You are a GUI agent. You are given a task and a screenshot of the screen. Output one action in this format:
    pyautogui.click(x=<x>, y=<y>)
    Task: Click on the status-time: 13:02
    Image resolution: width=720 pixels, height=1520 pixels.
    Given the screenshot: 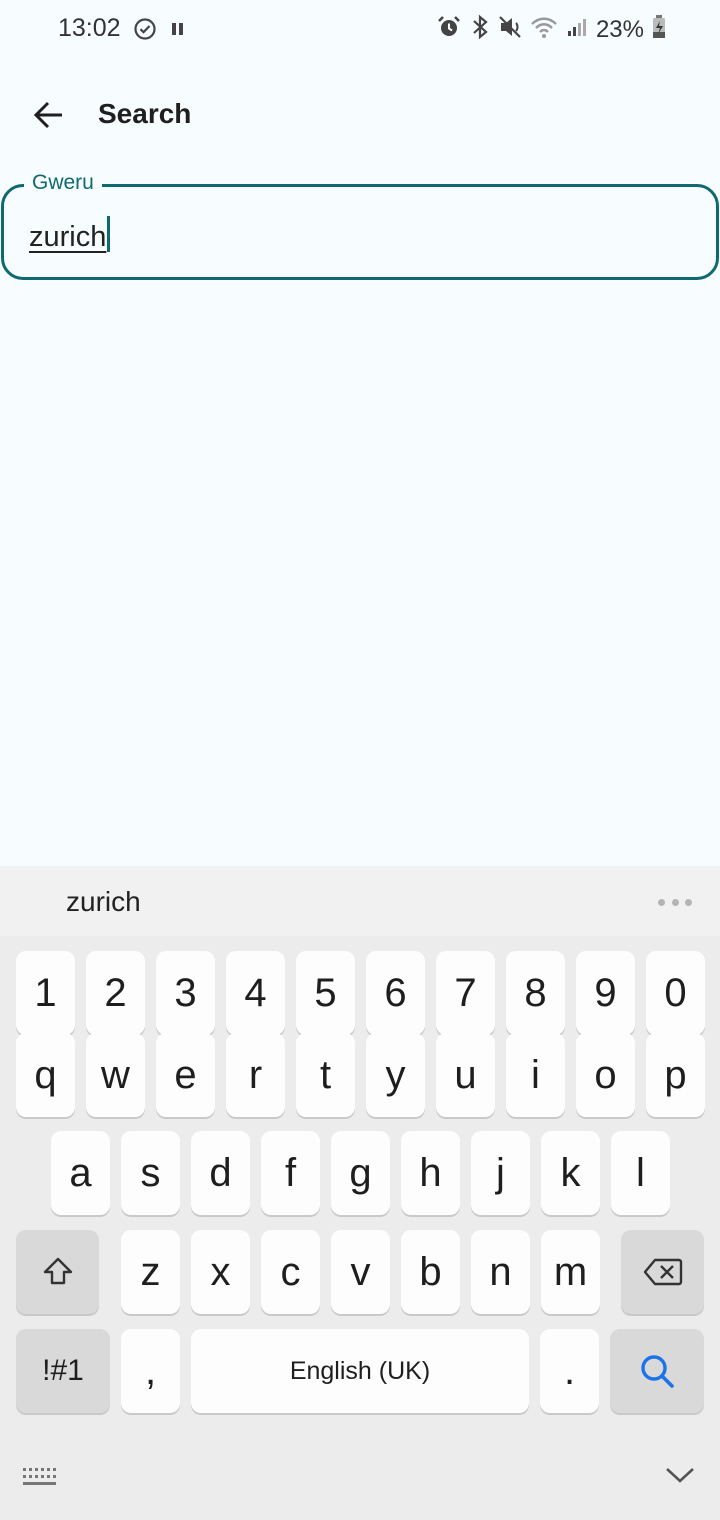 What is the action you would take?
    pyautogui.click(x=89, y=28)
    